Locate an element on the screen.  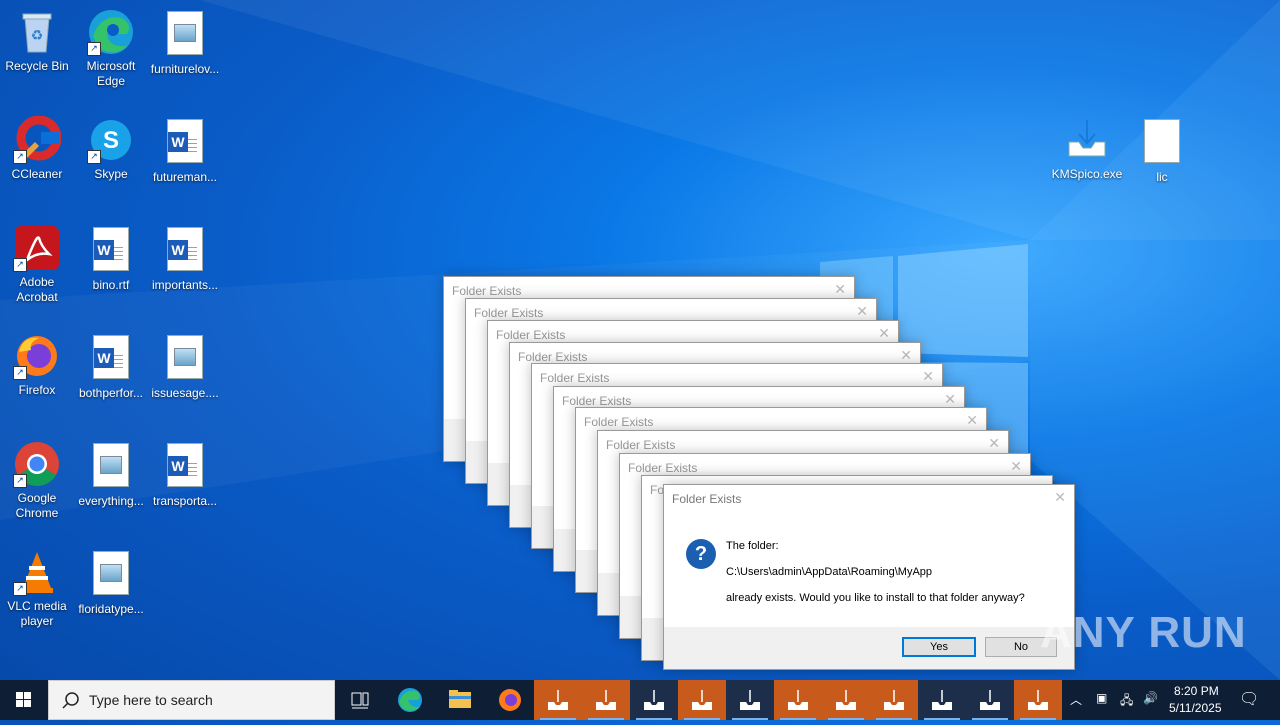
tray-overflow-chevron-icon: ︿ is located at coordinates (1076, 699).